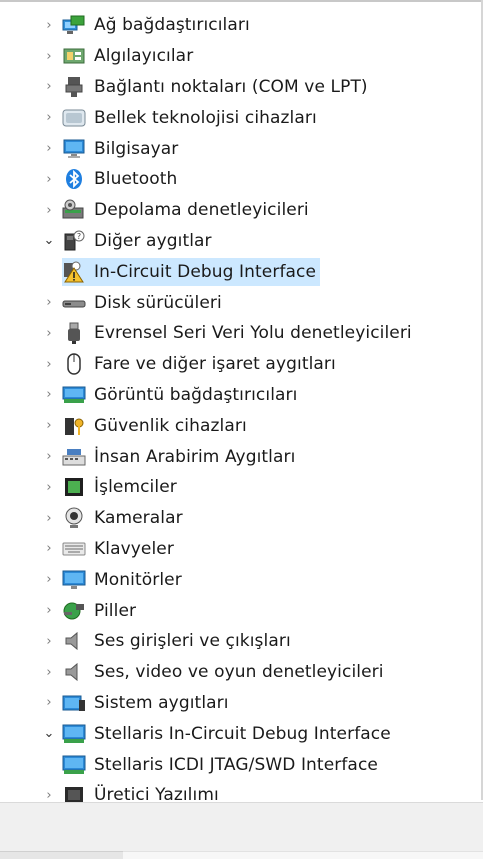 The width and height of the screenshot is (483, 859). I want to click on tree-item-content: Güvenlik cihazları, so click(156, 426).